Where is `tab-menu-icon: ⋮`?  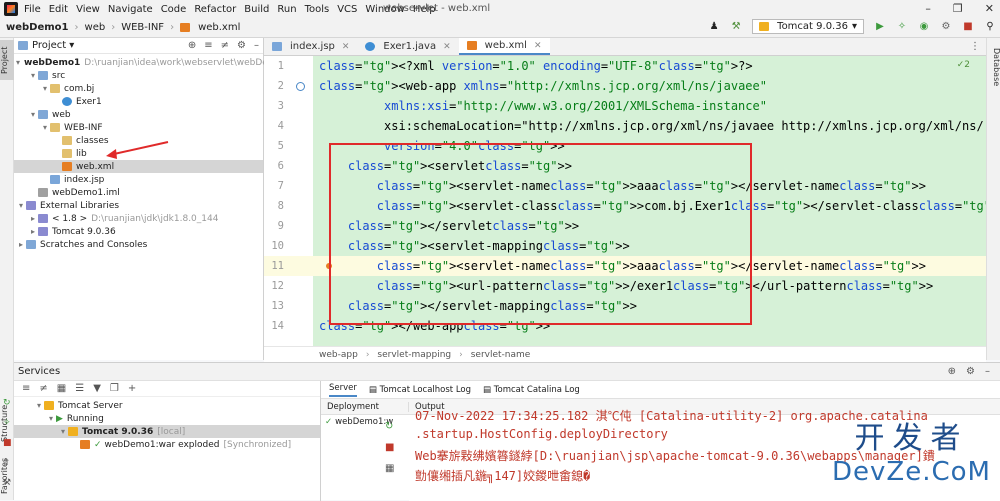
tab-menu-icon: ⋮ is located at coordinates (975, 46).